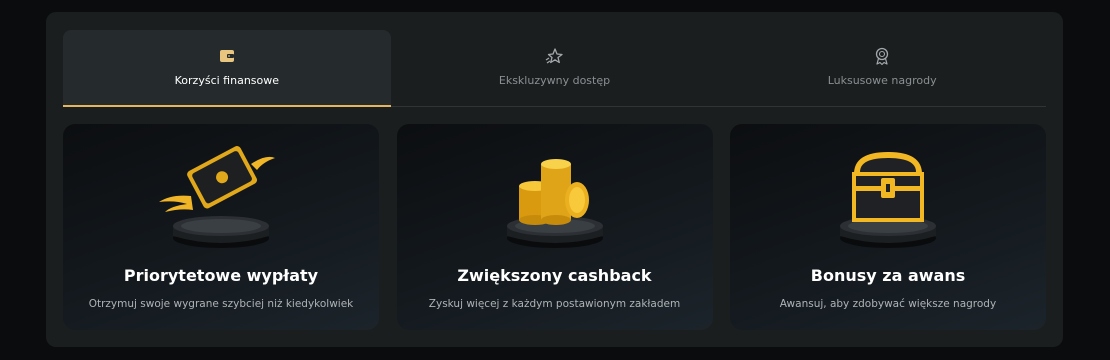 Image resolution: width=1110 pixels, height=360 pixels. Describe the element at coordinates (227, 68) in the screenshot. I see `tab-financial-benefits: Korzyści finansowe` at that location.